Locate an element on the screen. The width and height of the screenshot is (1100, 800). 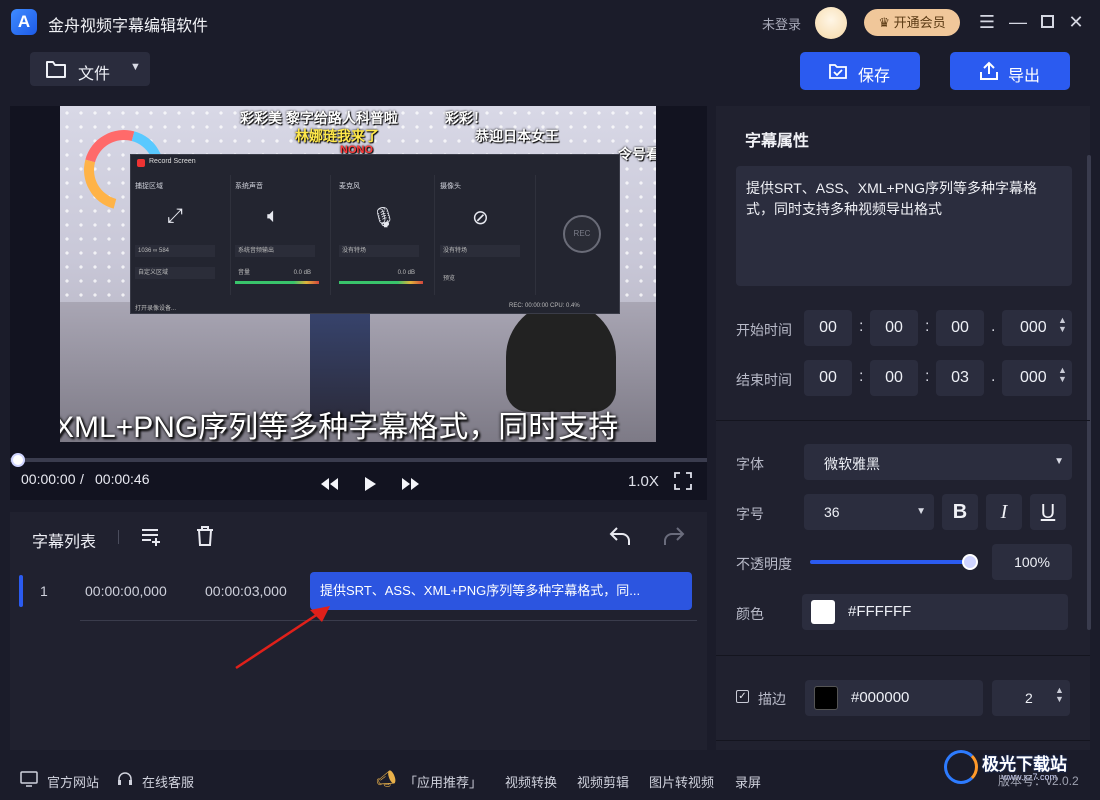
stroke-checkbox: ✓ is located at coordinates (742, 696).